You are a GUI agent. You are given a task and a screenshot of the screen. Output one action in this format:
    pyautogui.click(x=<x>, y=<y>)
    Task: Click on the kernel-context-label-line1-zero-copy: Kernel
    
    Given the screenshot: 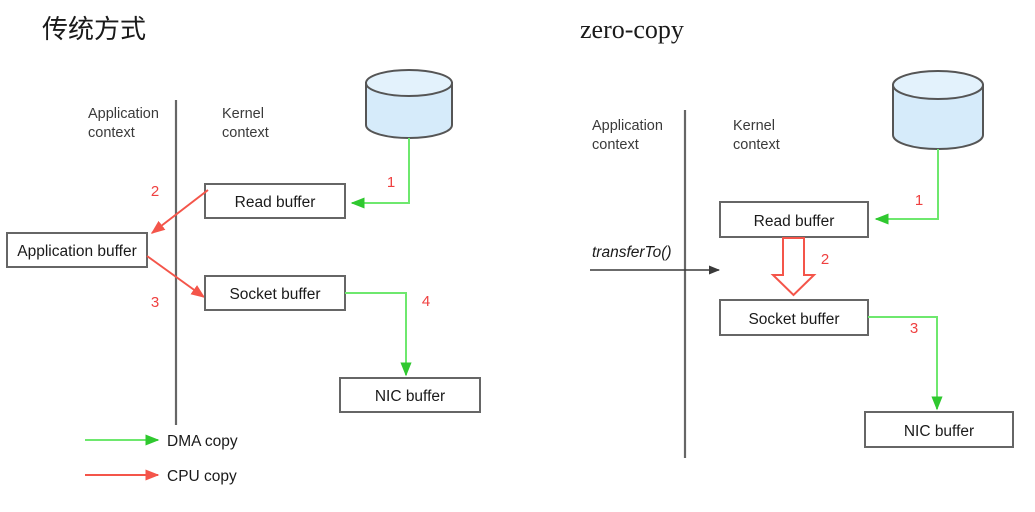 What is the action you would take?
    pyautogui.click(x=754, y=126)
    